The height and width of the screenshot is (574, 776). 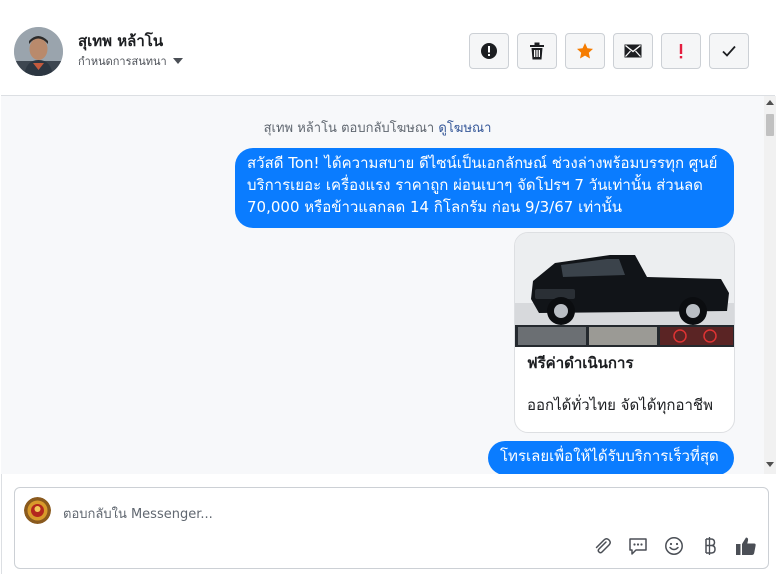 I want to click on caret-down-icon, so click(x=177, y=61).